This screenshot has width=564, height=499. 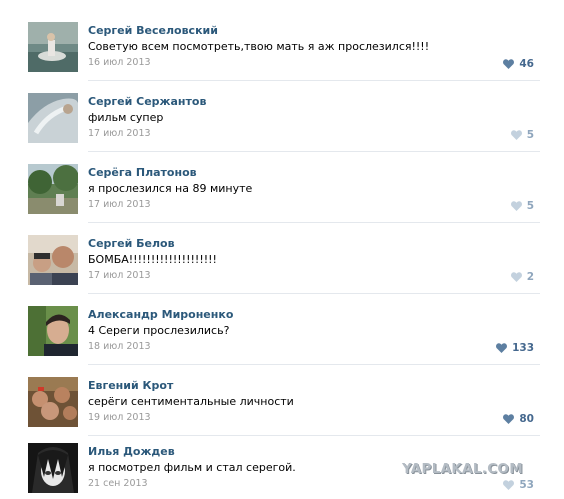 I want to click on comment-author: Евгений Крот, so click(x=130, y=385).